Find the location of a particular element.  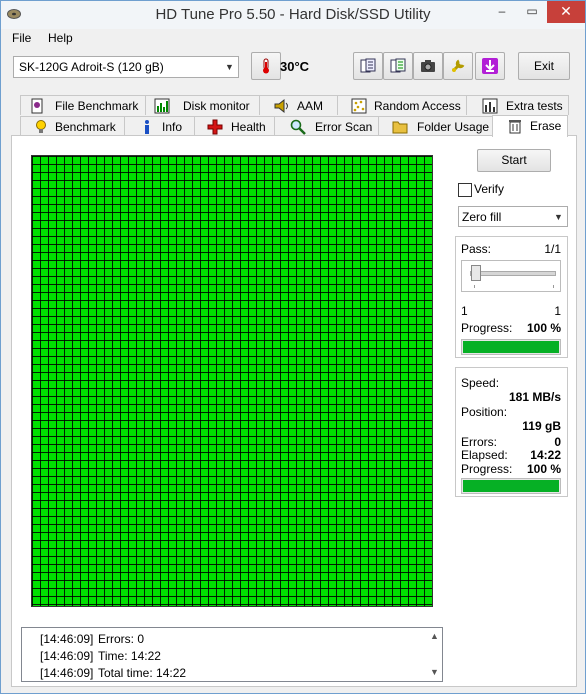

pass-slider is located at coordinates (511, 276).